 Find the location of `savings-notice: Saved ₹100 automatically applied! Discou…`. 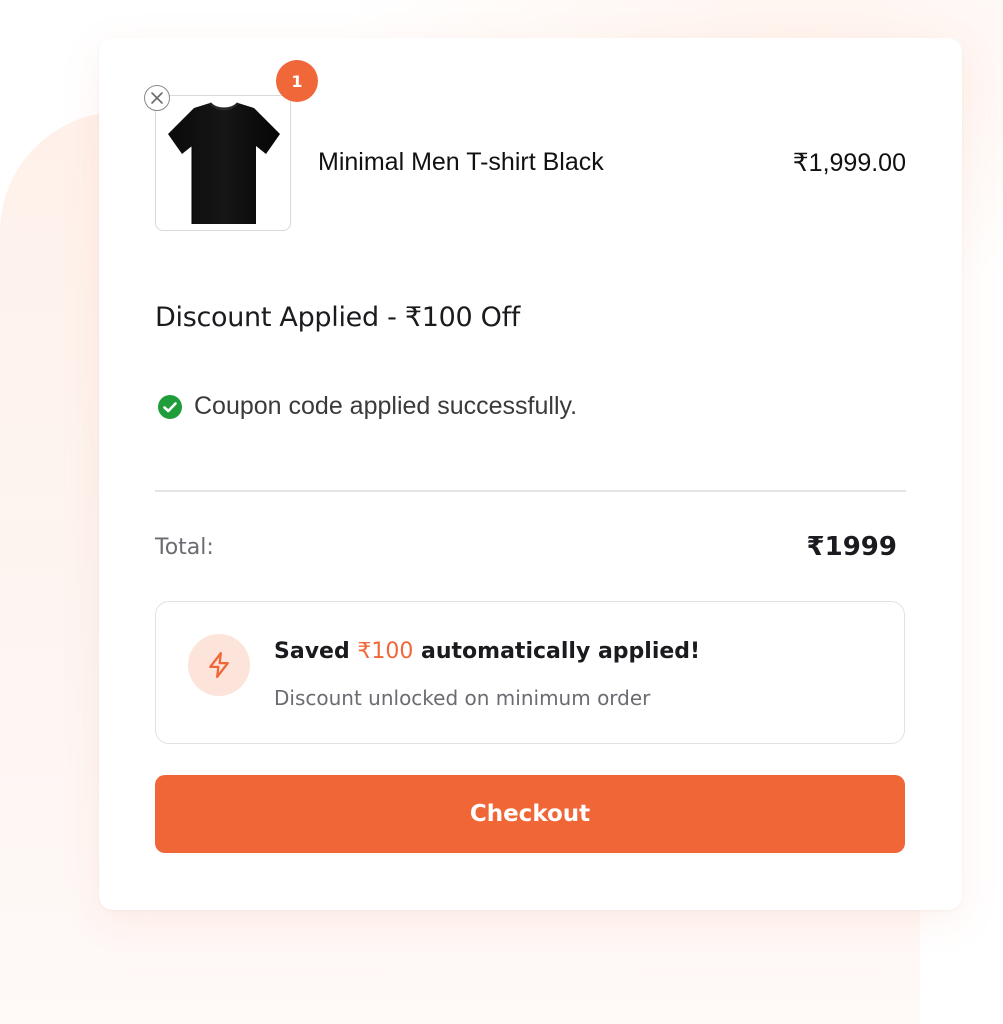

savings-notice: Saved ₹100 automatically applied! Discou… is located at coordinates (530, 672).